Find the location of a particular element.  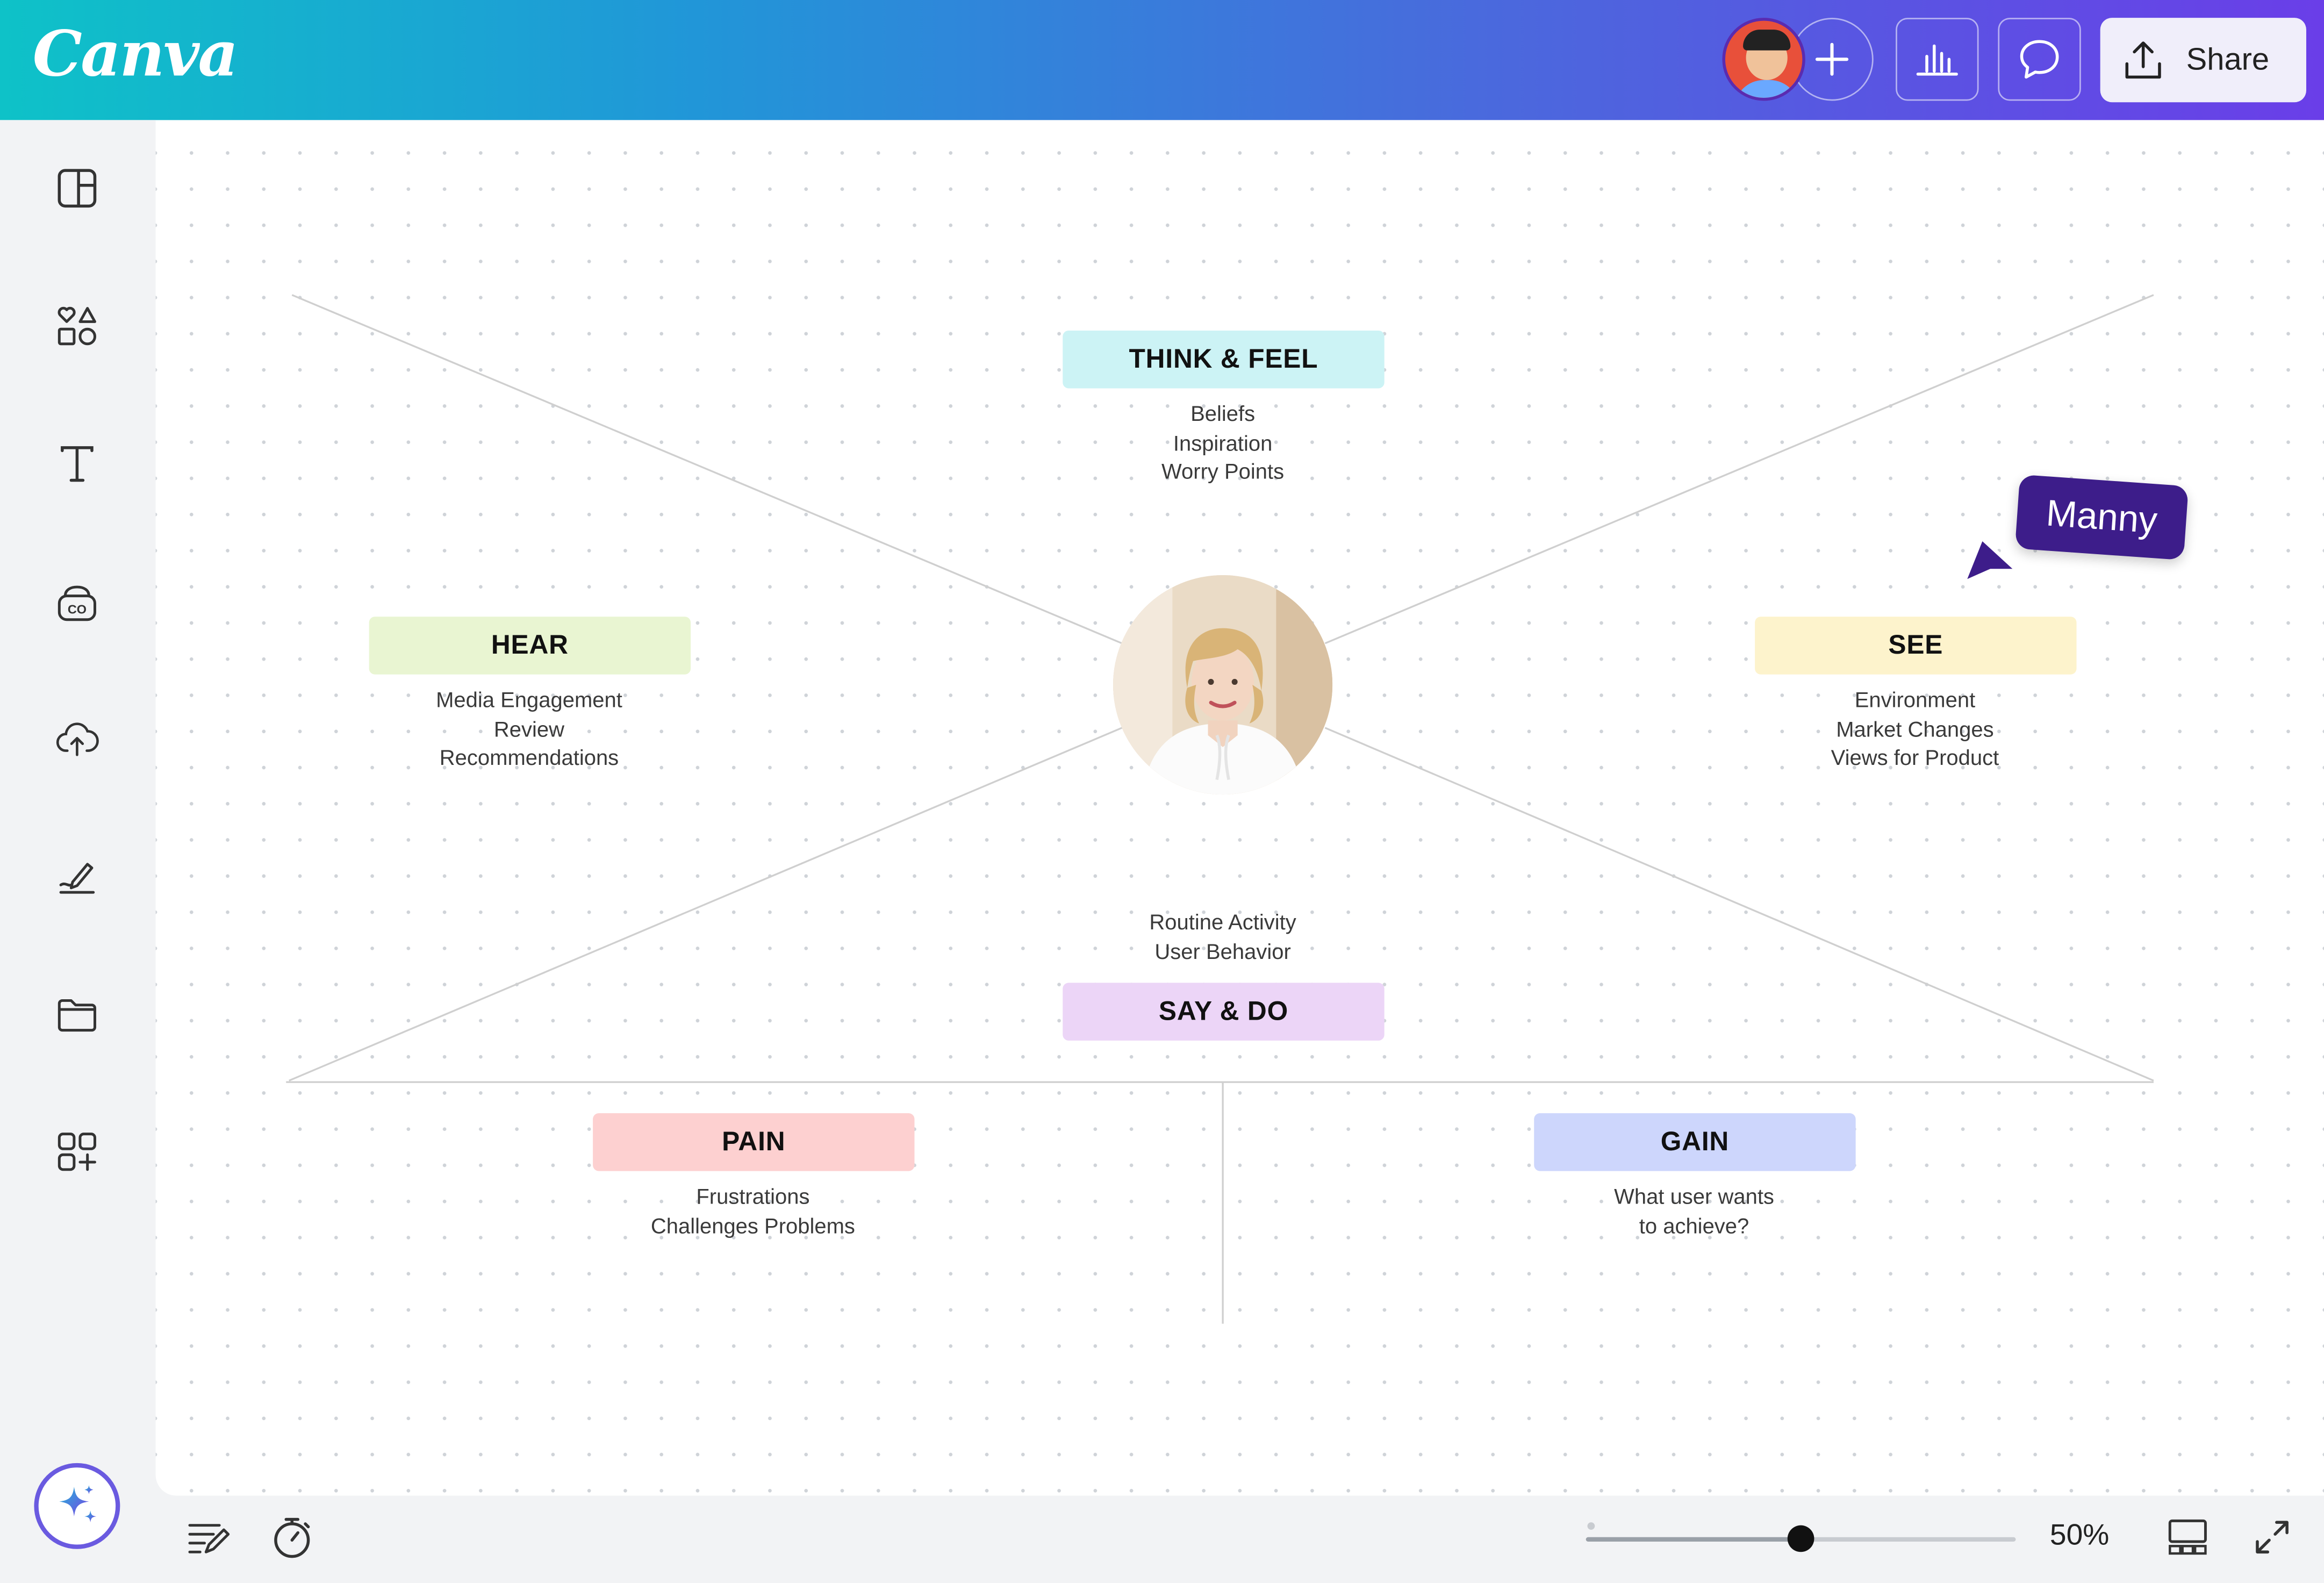

grid-view-button is located at coordinates (2187, 1537).